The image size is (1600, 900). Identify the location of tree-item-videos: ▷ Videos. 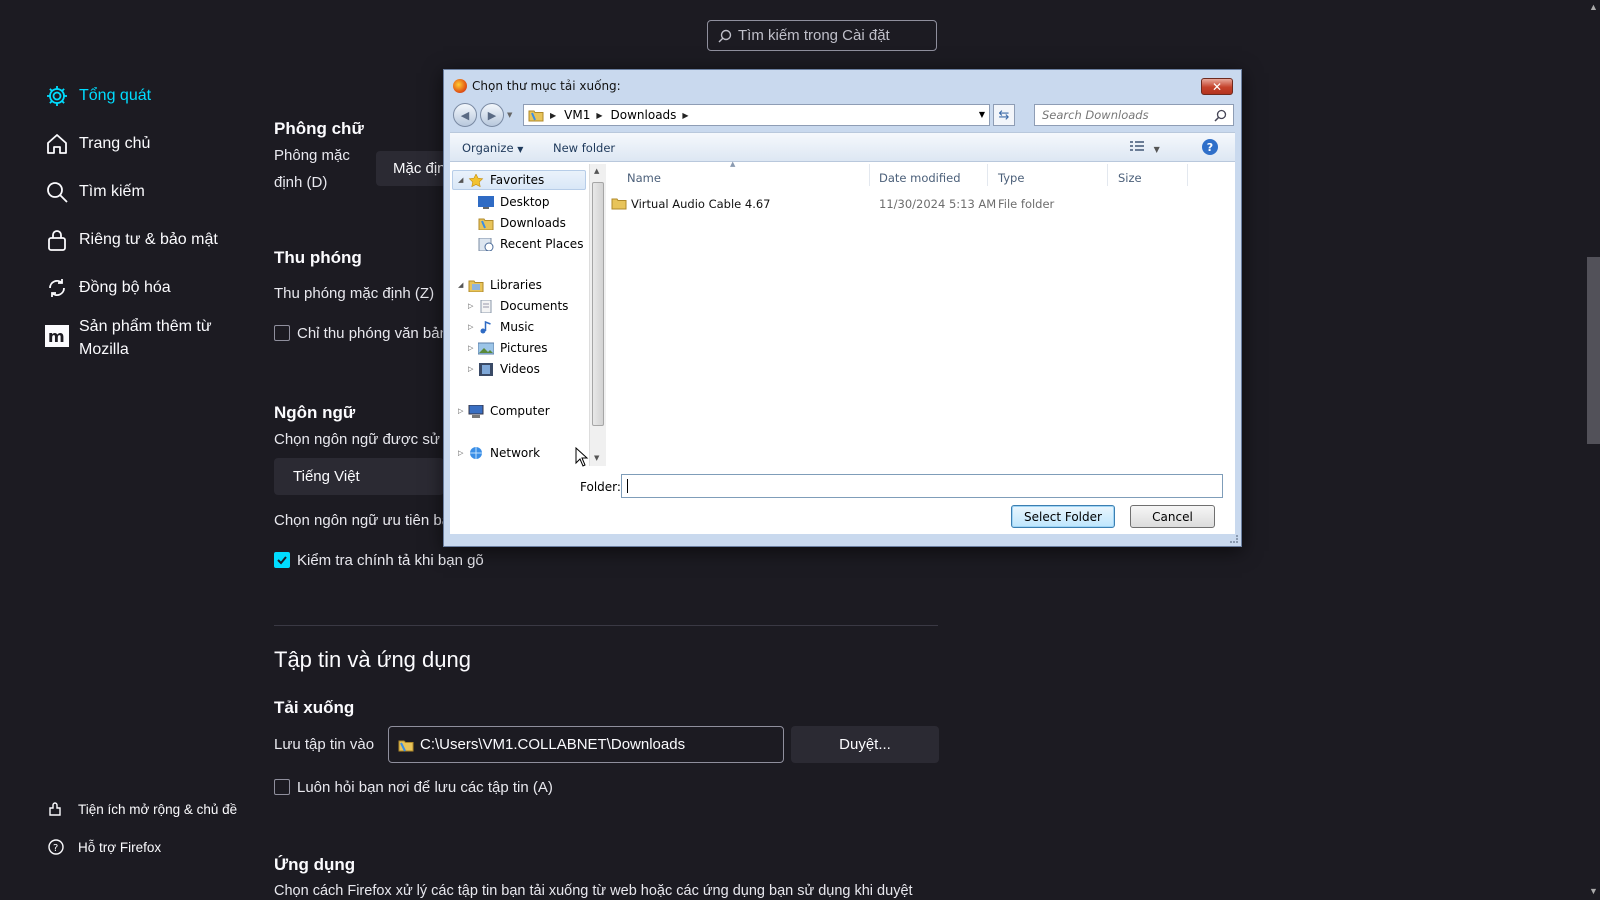
(504, 369).